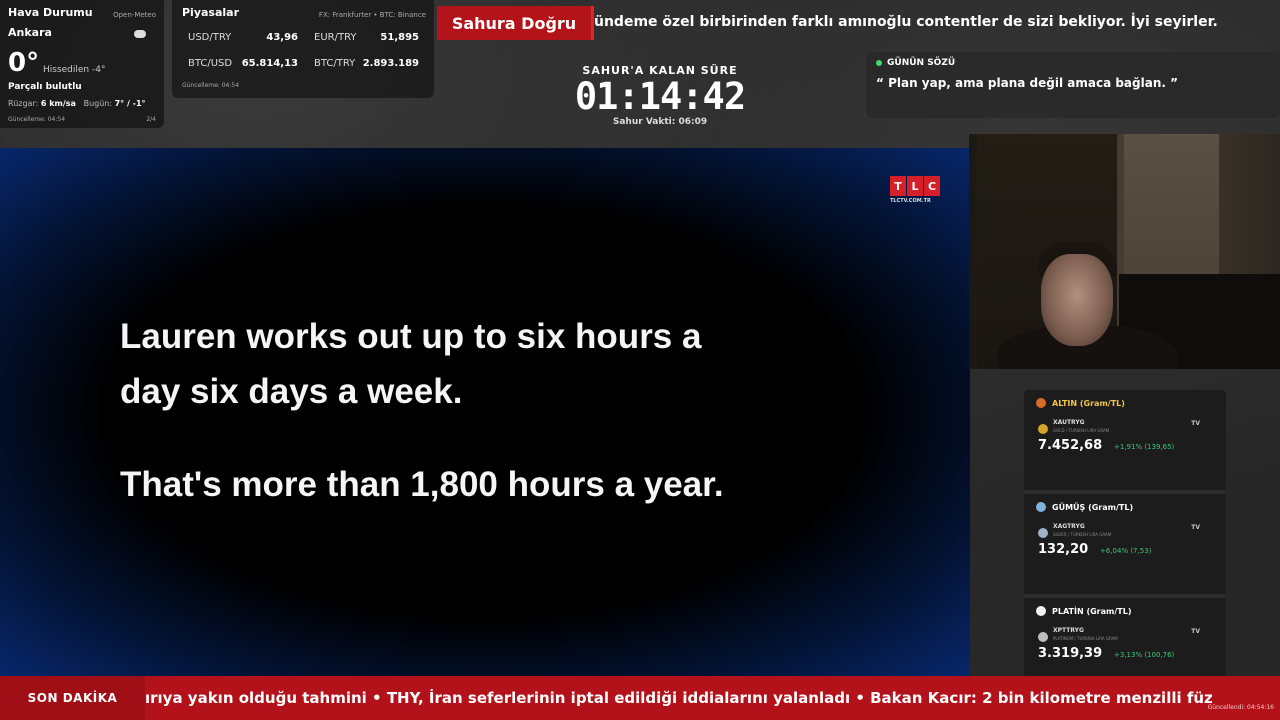 Image resolution: width=1280 pixels, height=720 pixels. I want to click on market-value: 51,895, so click(399, 37).